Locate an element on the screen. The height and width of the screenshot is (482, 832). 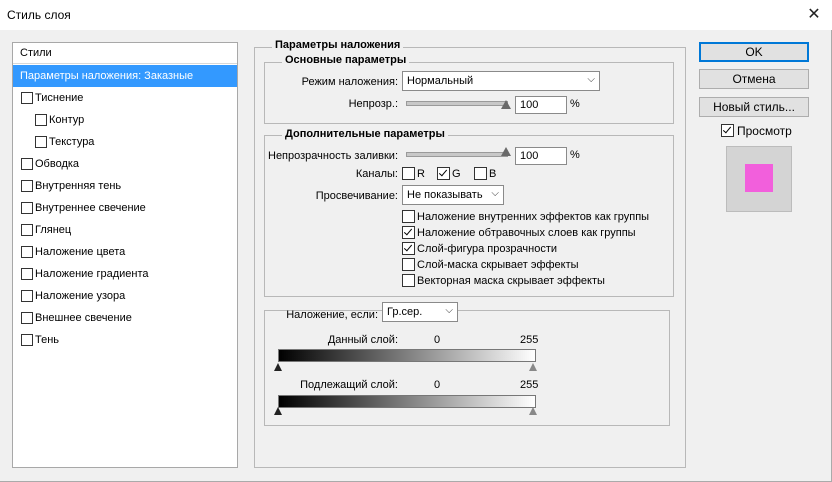
blend-if-group is located at coordinates (467, 368).